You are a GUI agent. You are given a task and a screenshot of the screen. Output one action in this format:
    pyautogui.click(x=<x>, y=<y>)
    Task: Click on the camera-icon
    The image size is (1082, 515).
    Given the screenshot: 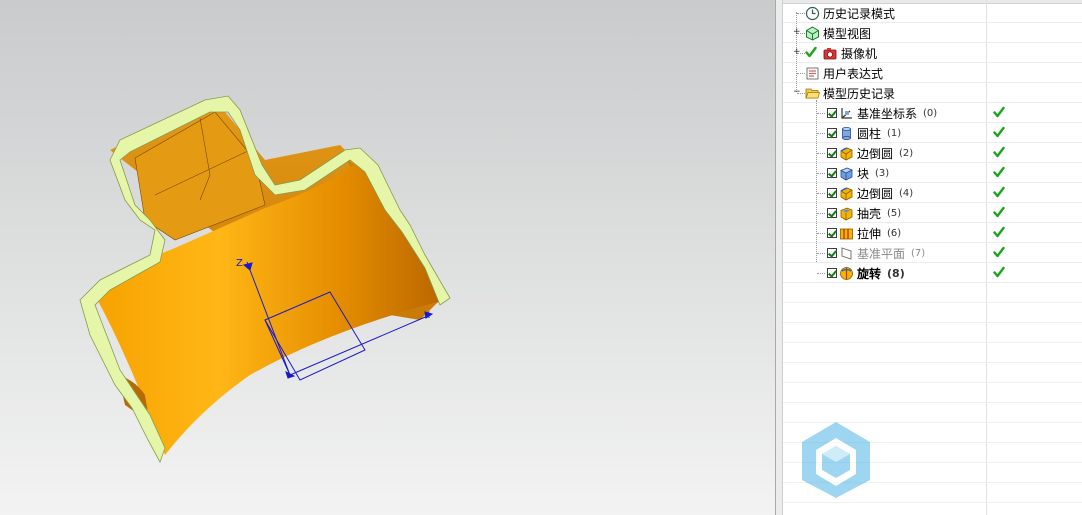 What is the action you would take?
    pyautogui.click(x=830, y=53)
    